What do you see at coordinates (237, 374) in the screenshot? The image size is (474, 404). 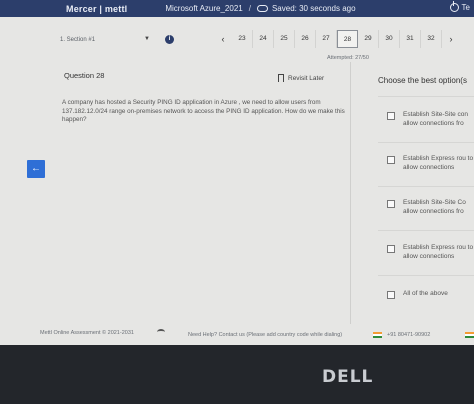 I see `laptop-bezel` at bounding box center [237, 374].